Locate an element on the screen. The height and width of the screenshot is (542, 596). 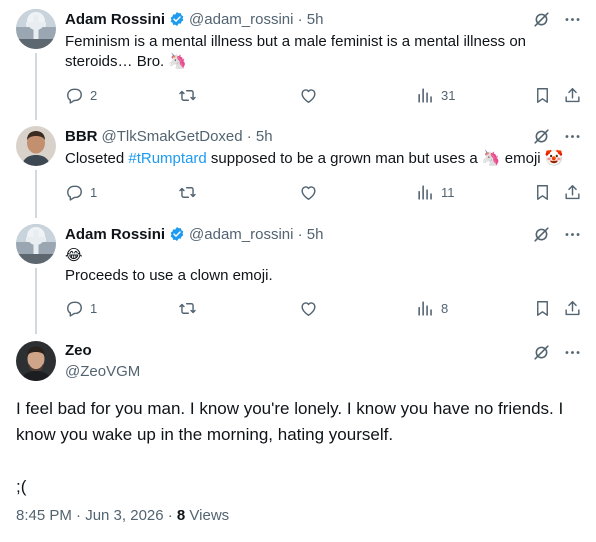
text-line: Proceeds to use a clown emoji. is located at coordinates (169, 275).